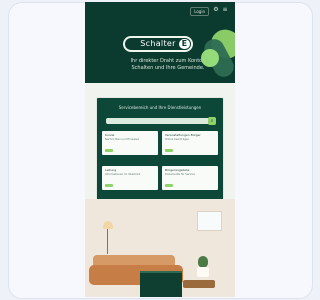 This screenshot has height=300, width=320. Describe the element at coordinates (161, 121) in the screenshot. I see `search-bar: ⌕` at that location.